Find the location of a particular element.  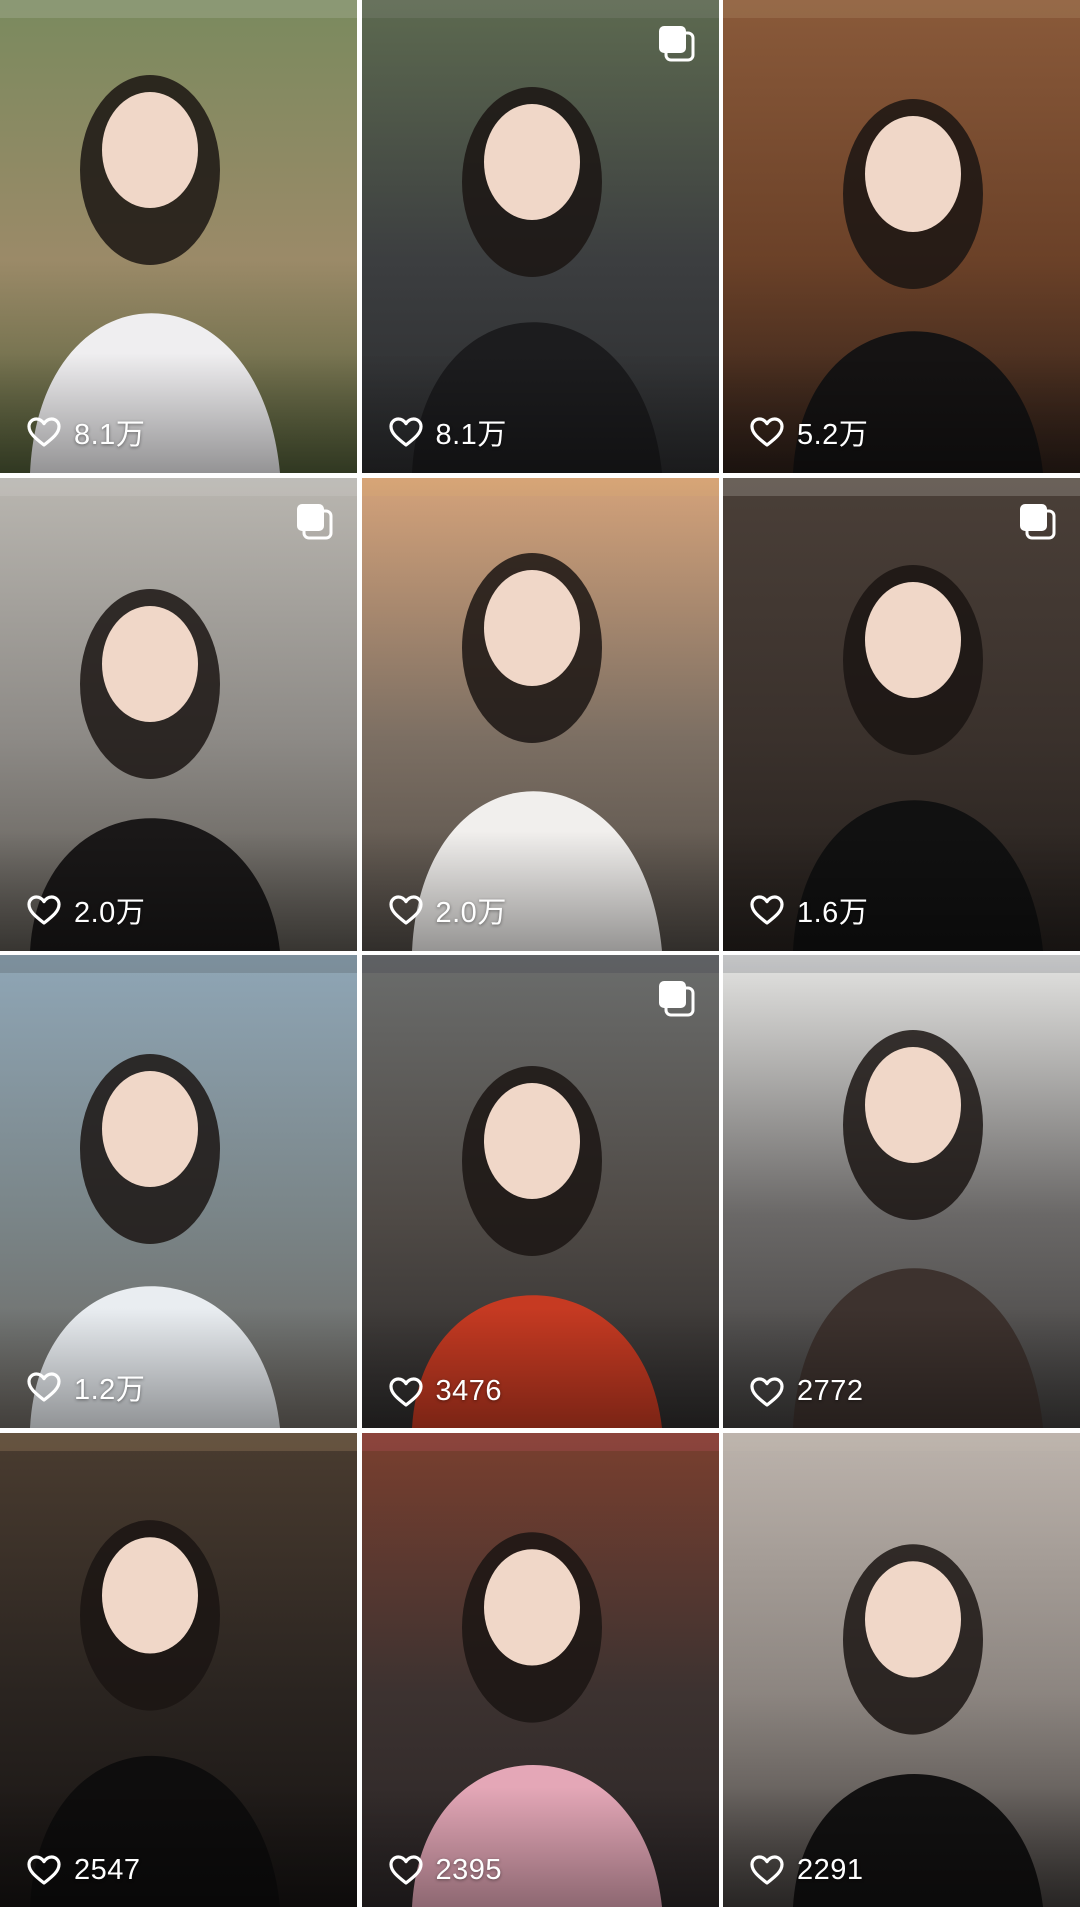

post-tile: 2291 is located at coordinates (901, 1669).